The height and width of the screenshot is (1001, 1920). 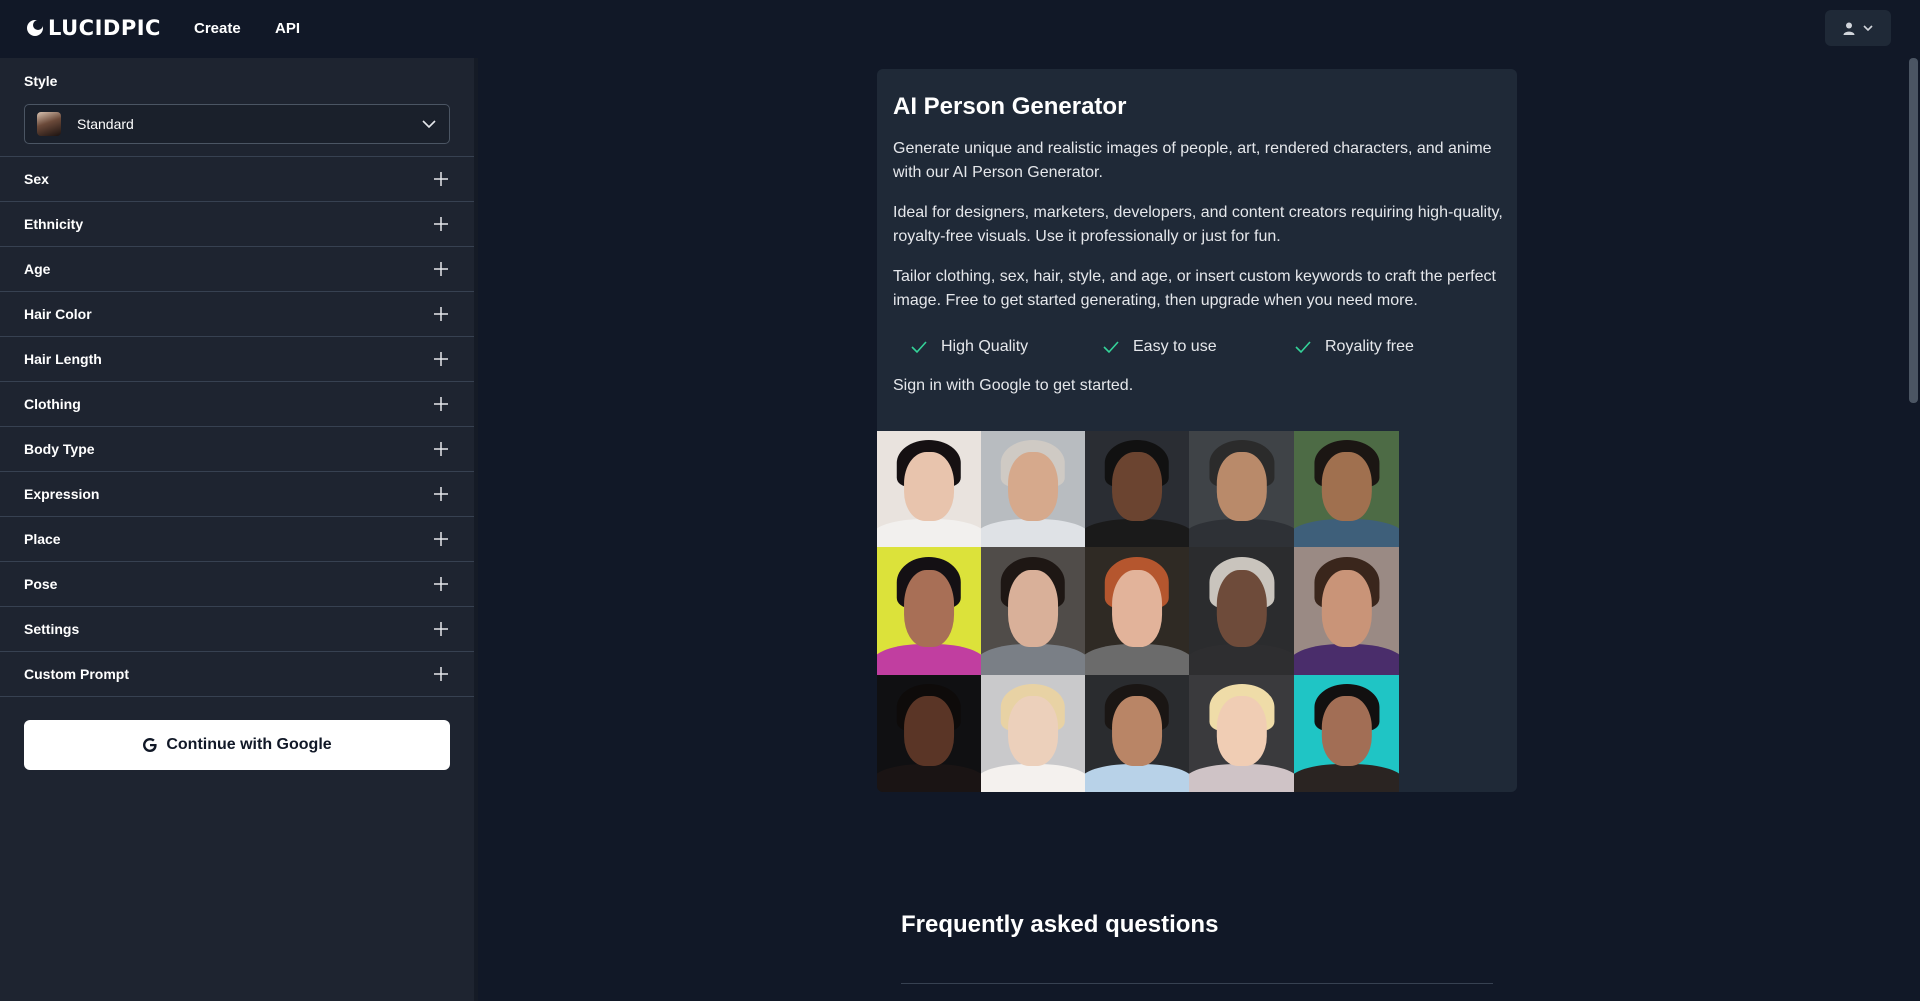 What do you see at coordinates (49, 124) in the screenshot?
I see `style-thumbnail` at bounding box center [49, 124].